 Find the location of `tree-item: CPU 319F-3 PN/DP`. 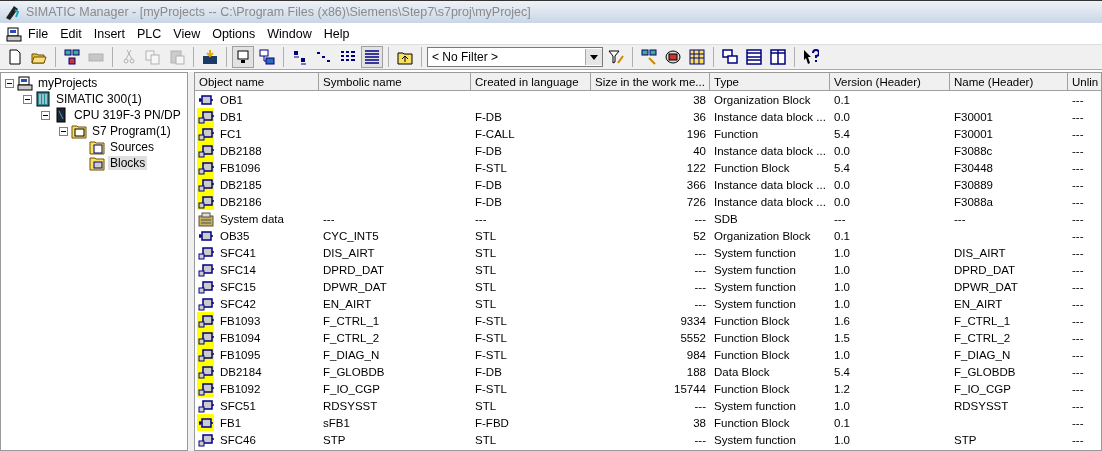

tree-item: CPU 319F-3 PN/DP is located at coordinates (127, 115).